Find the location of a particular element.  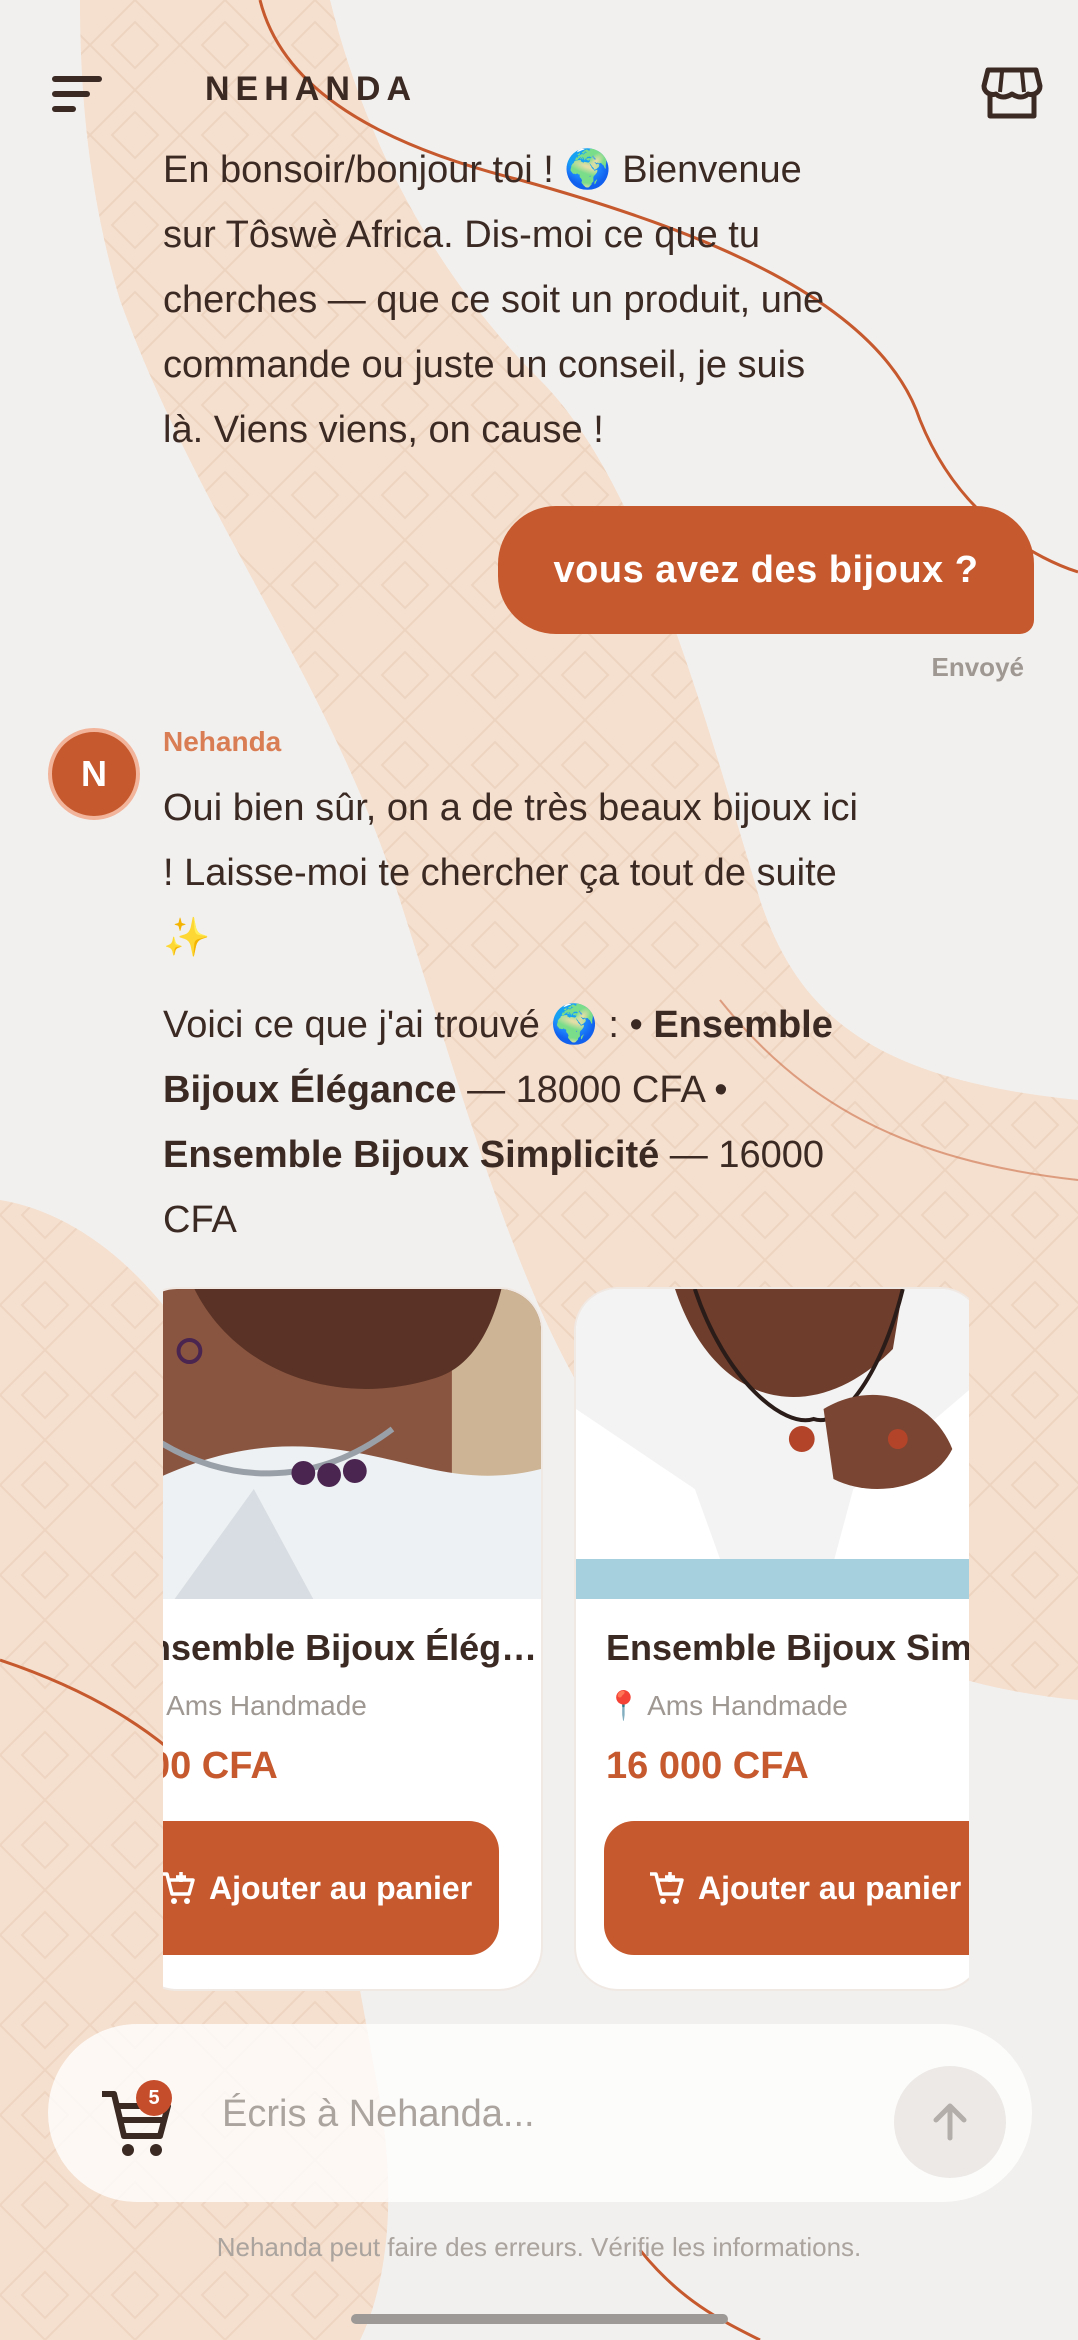

result-item-name: Ensemble is located at coordinates (743, 1025).